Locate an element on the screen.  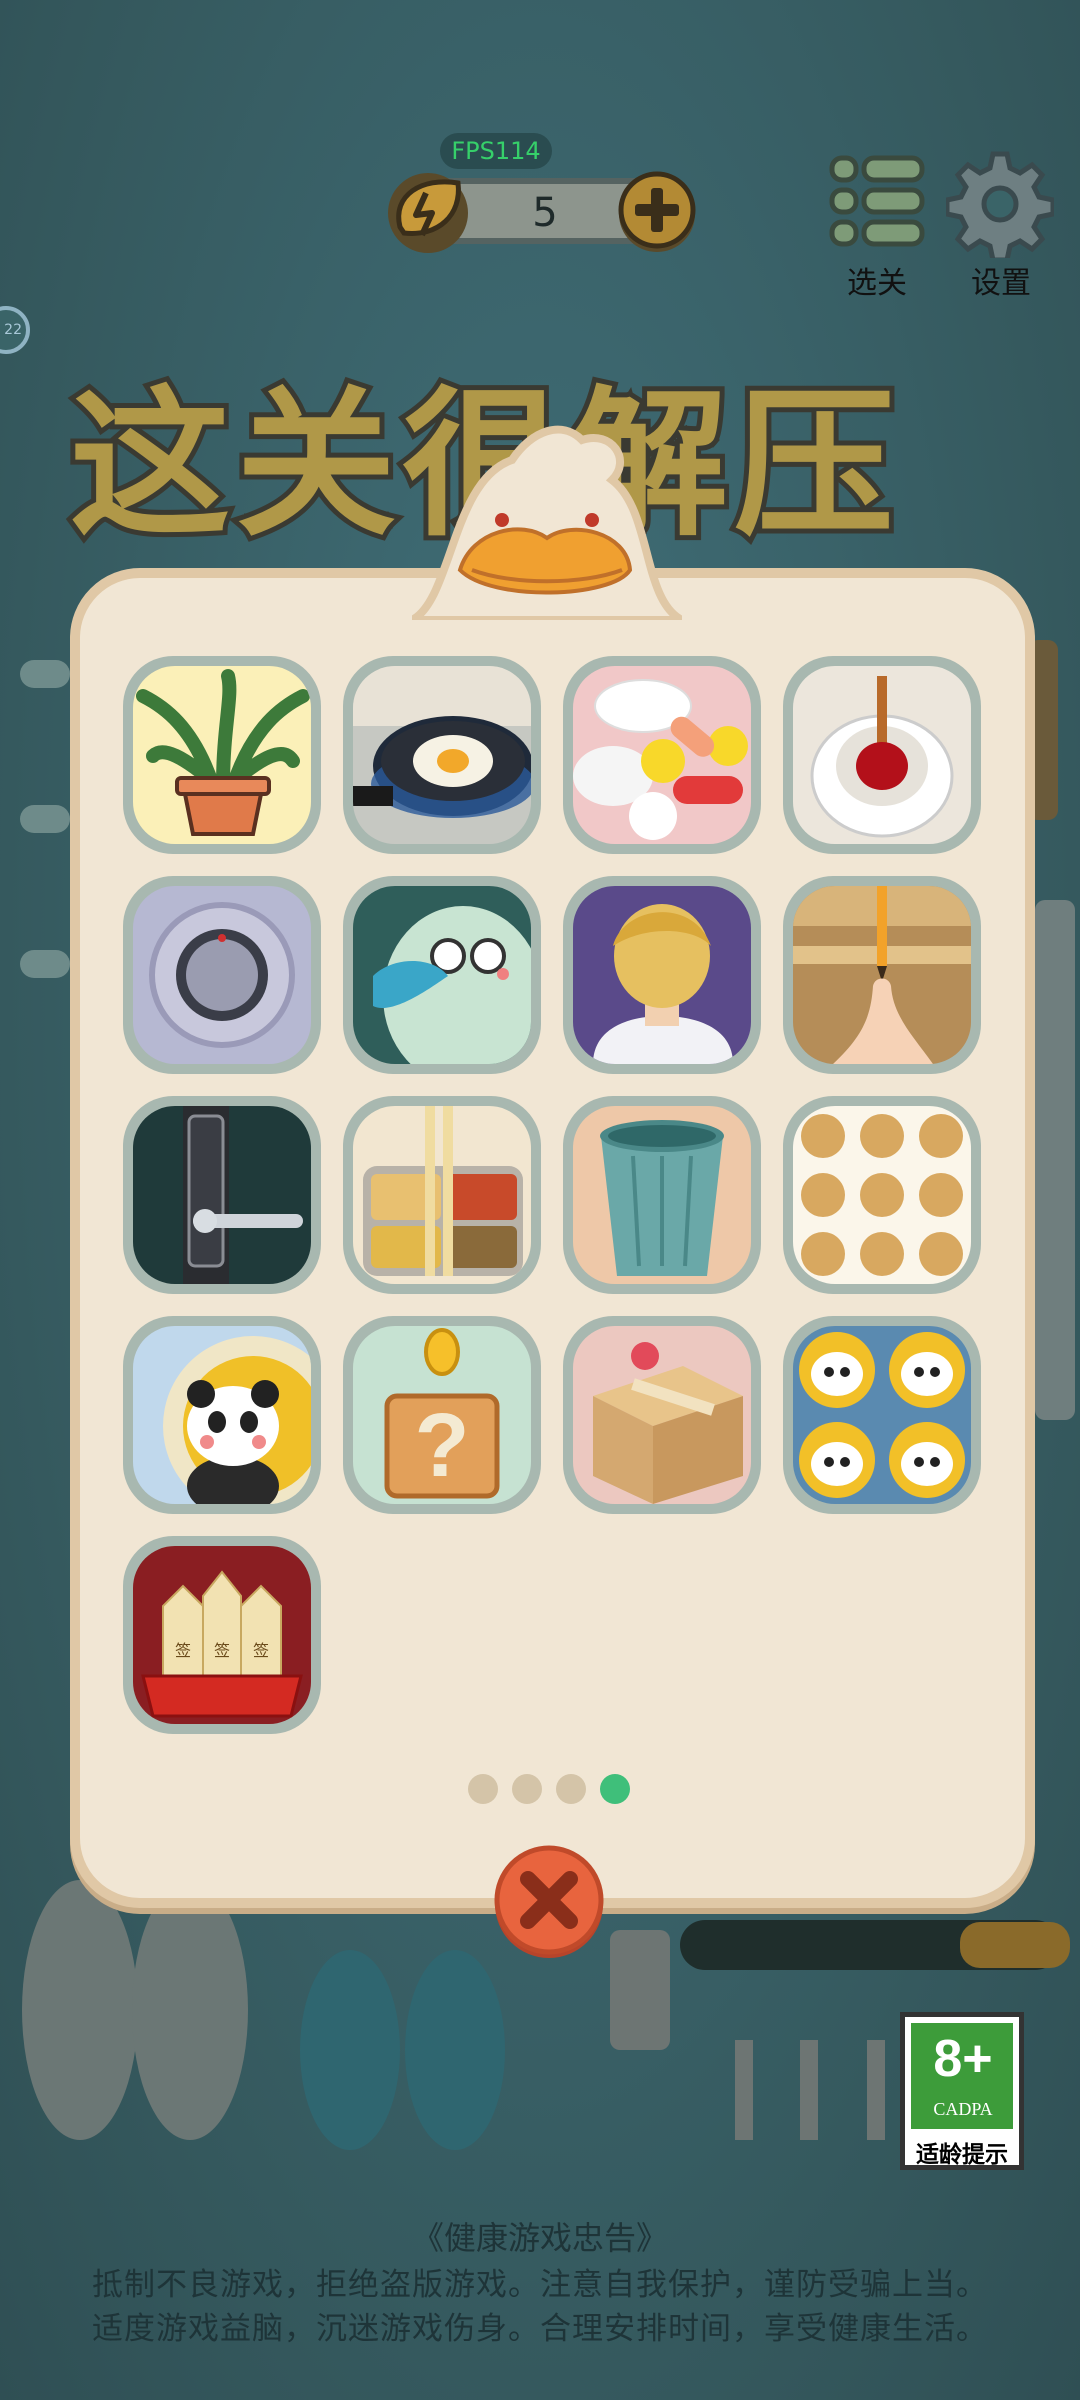
cardboard-box-icon is located at coordinates (662, 1415).